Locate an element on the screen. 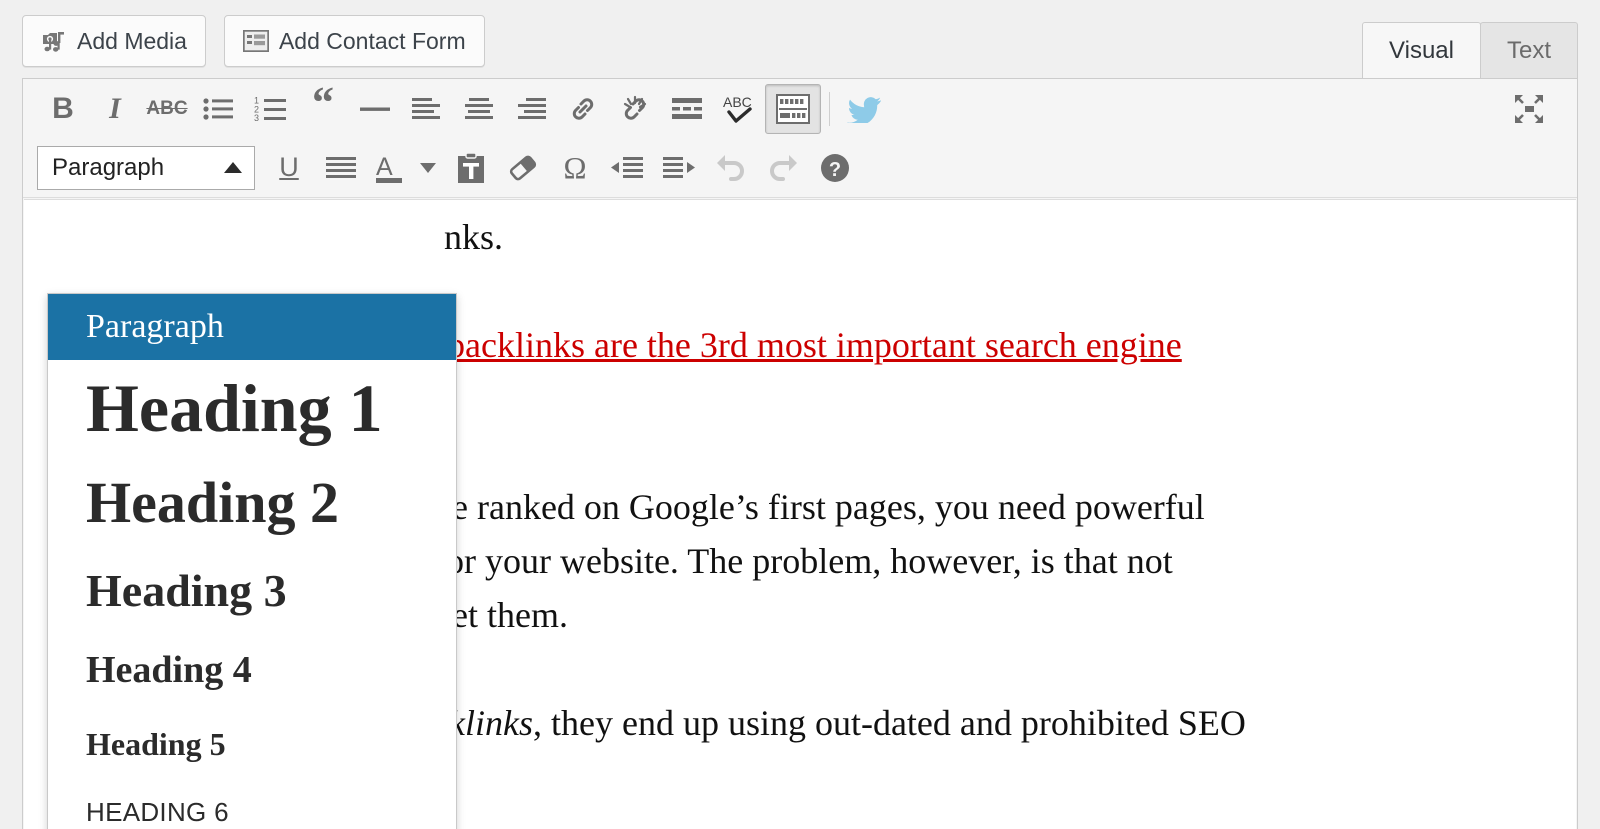 The height and width of the screenshot is (829, 1600). text-color-button: A is located at coordinates (389, 168).